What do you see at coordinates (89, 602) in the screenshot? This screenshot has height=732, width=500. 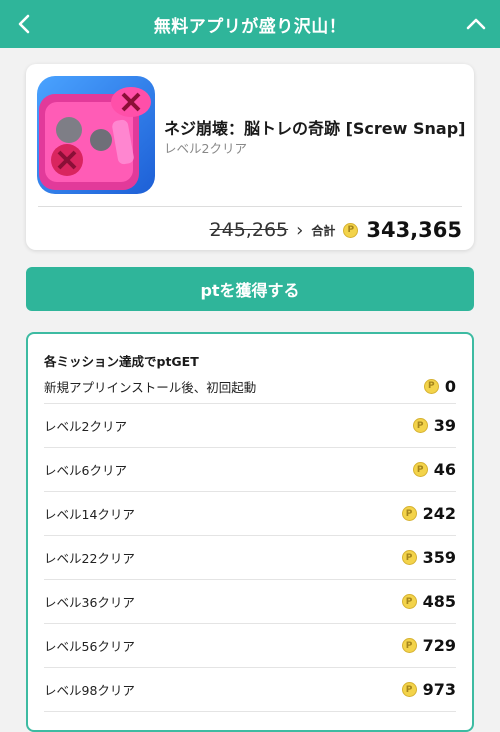 I see `mission-label: レベル36クリア` at bounding box center [89, 602].